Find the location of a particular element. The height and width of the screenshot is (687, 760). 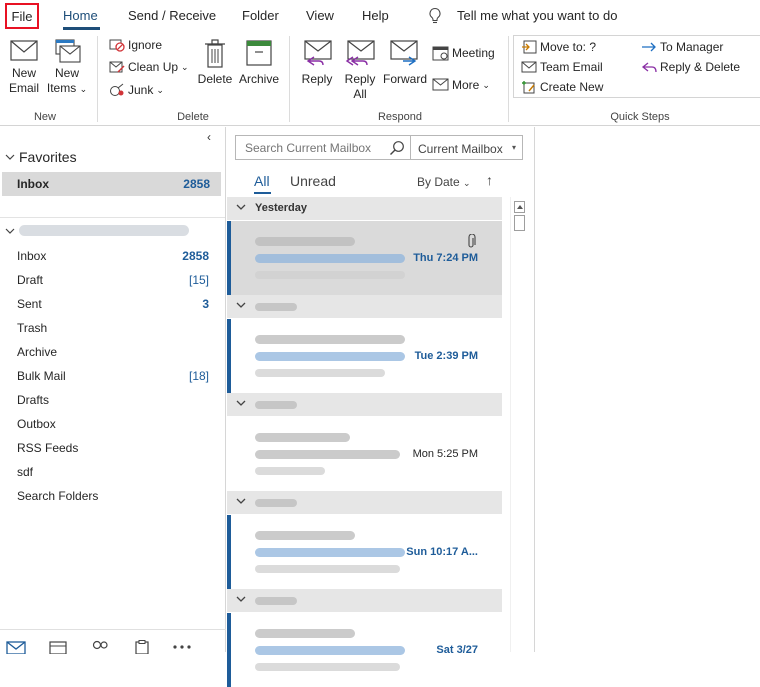

search-icon is located at coordinates (397, 148).